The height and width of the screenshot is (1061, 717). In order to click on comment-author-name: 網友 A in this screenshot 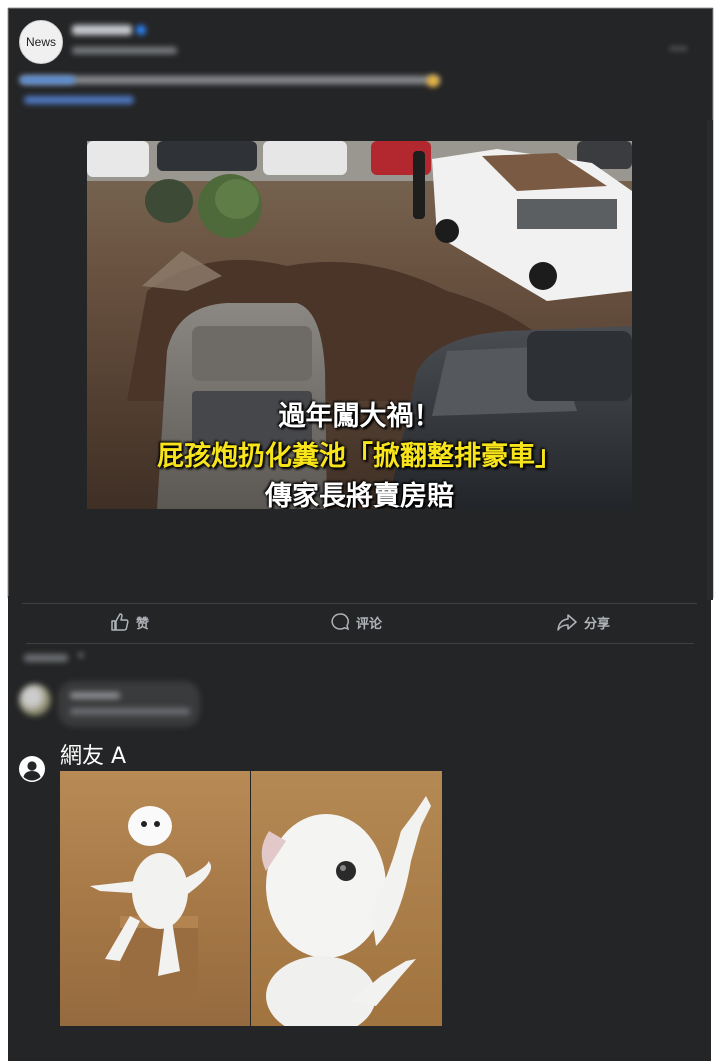, I will do `click(93, 754)`.